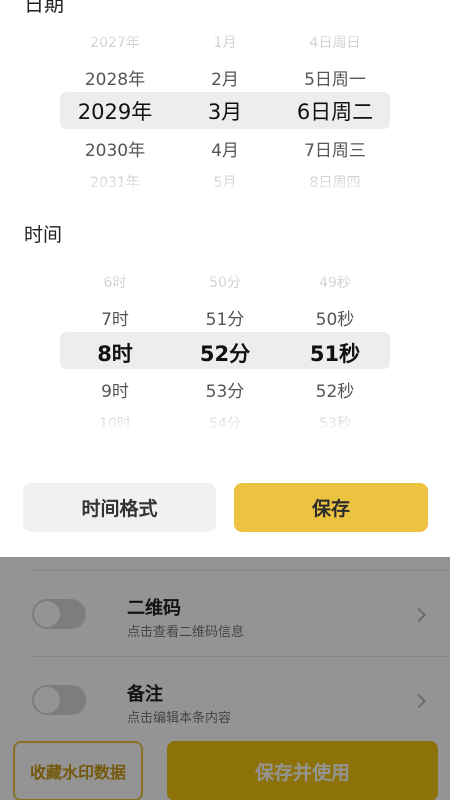  What do you see at coordinates (335, 389) in the screenshot?
I see `second-option: 52秒` at bounding box center [335, 389].